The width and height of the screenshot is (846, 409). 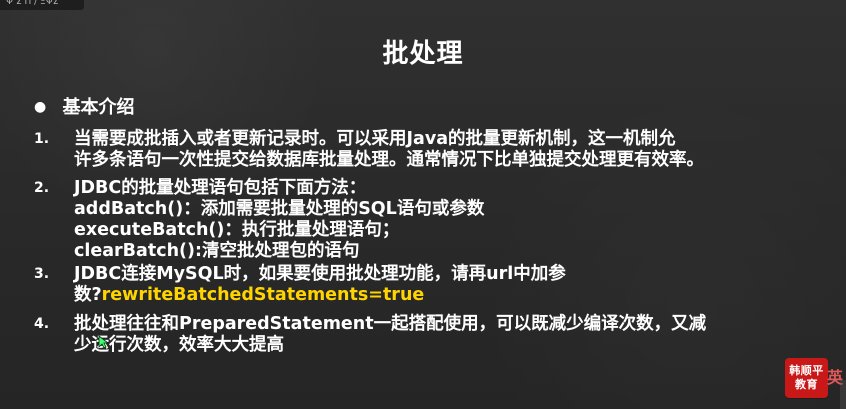 What do you see at coordinates (843, 394) in the screenshot?
I see `right-edge-shadow` at bounding box center [843, 394].